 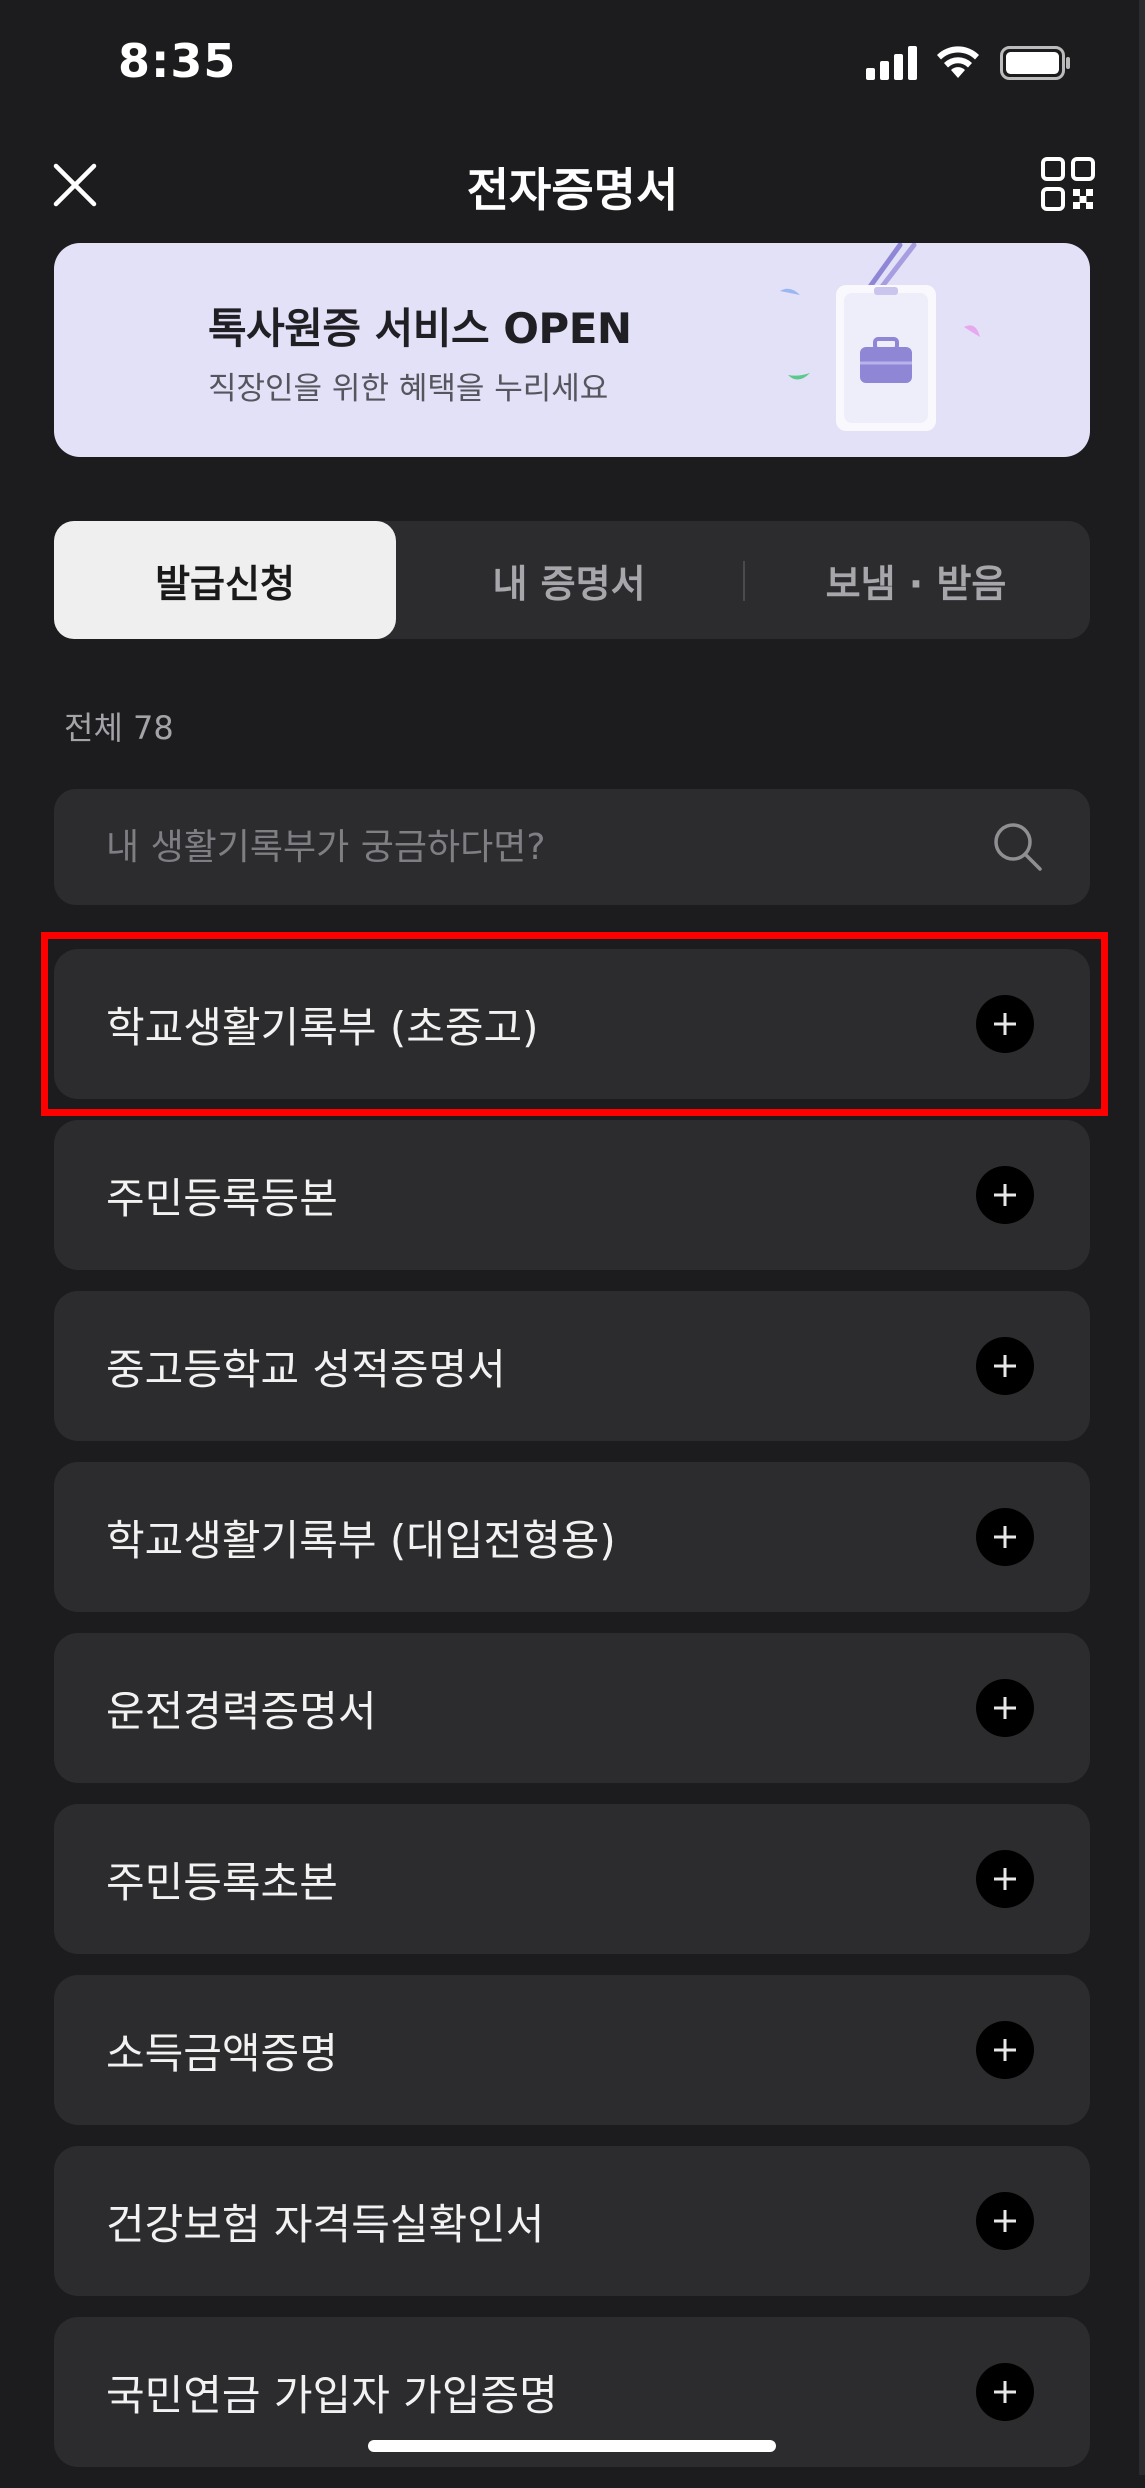 What do you see at coordinates (322, 1027) in the screenshot?
I see `list-item-label: 학교생활기록부 (초중고)` at bounding box center [322, 1027].